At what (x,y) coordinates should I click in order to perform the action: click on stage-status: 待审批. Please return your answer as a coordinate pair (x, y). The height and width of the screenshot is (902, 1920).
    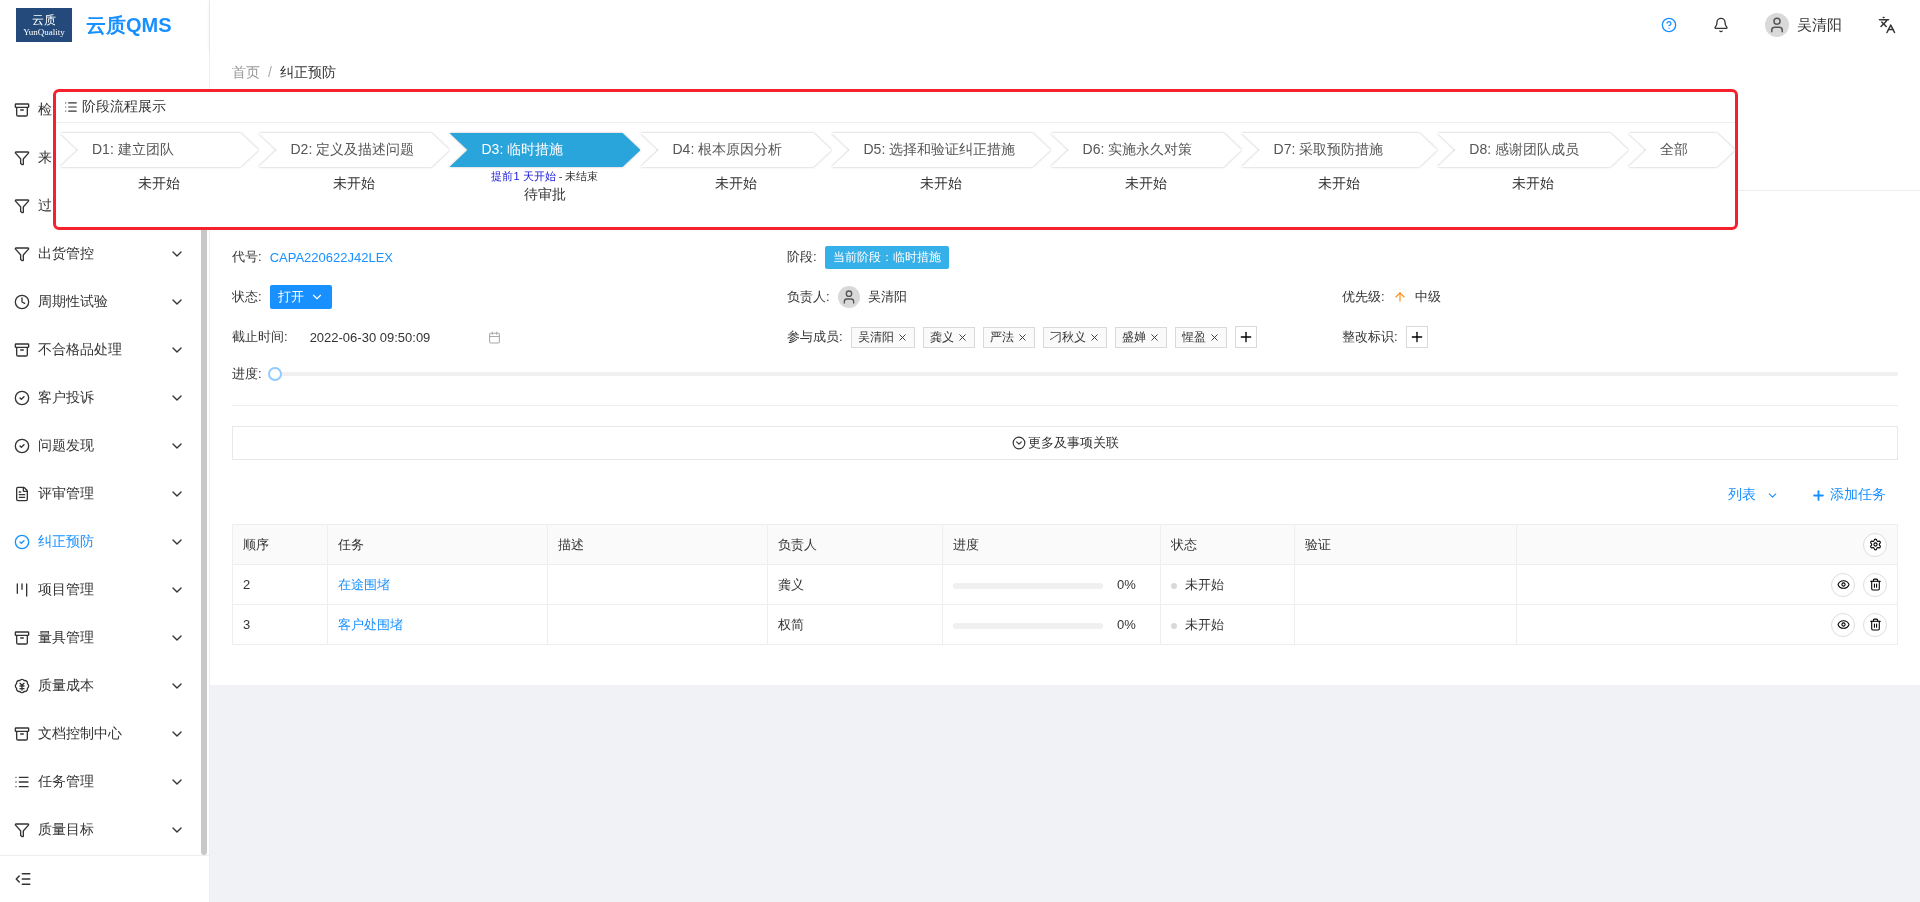
    Looking at the image, I should click on (545, 195).